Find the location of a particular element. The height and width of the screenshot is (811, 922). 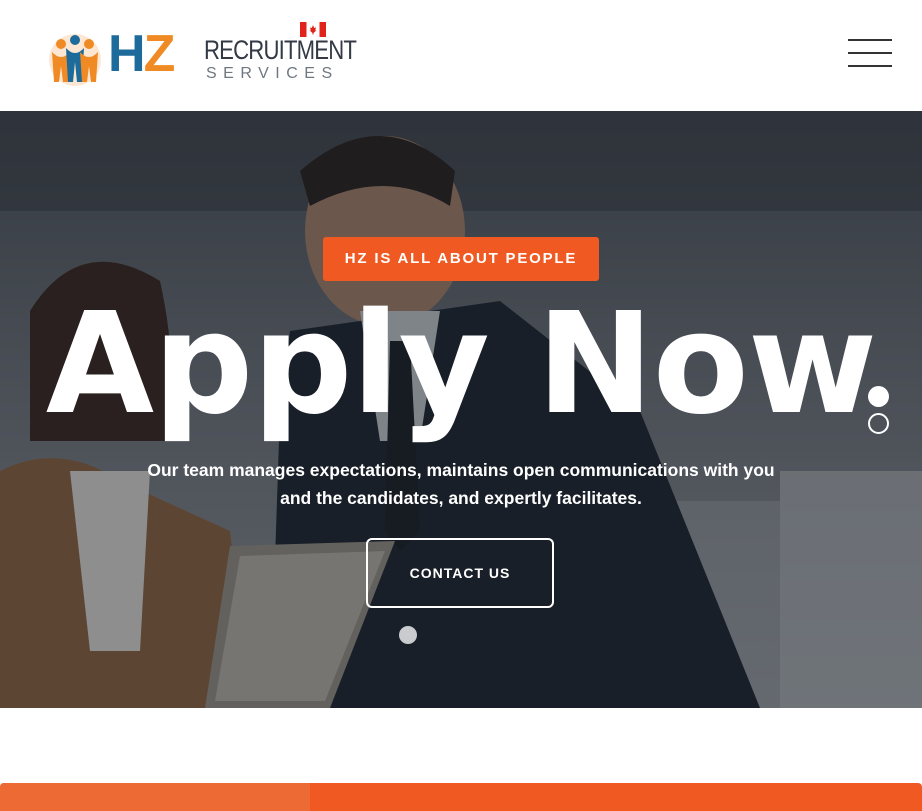

logo-h: H is located at coordinates (127, 54).